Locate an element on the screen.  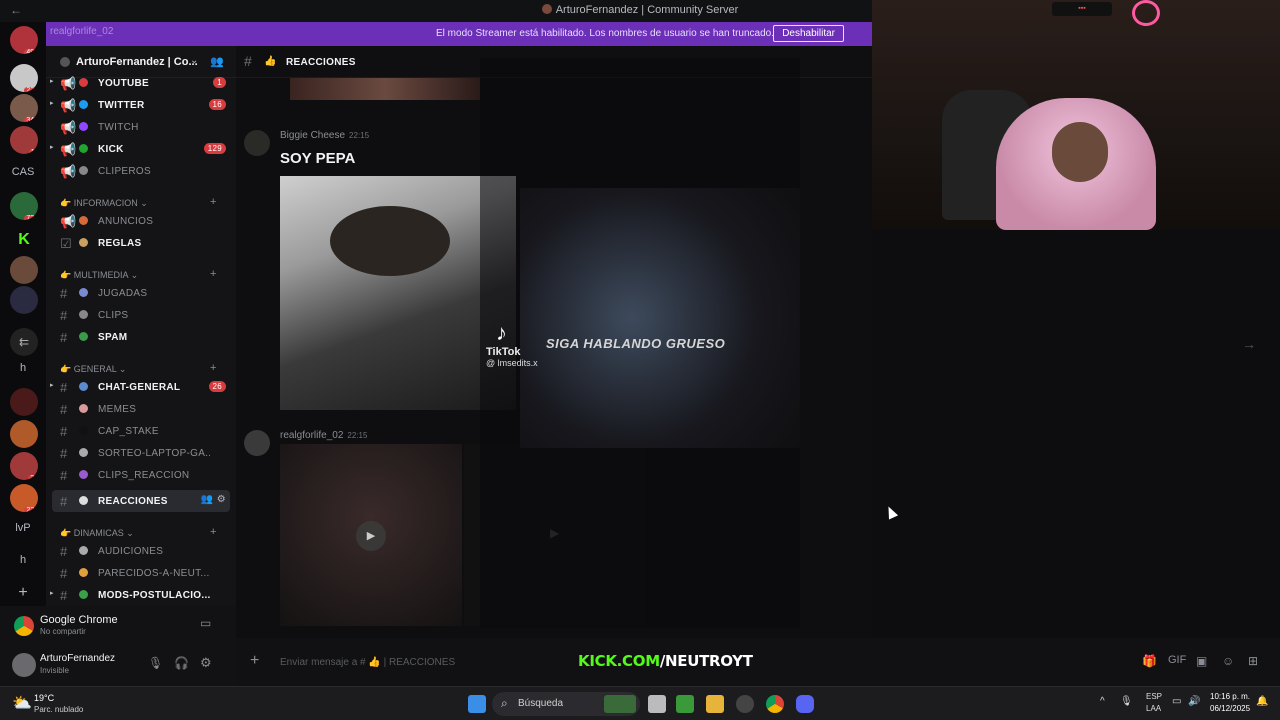
previous-attachment is located at coordinates (385, 89).